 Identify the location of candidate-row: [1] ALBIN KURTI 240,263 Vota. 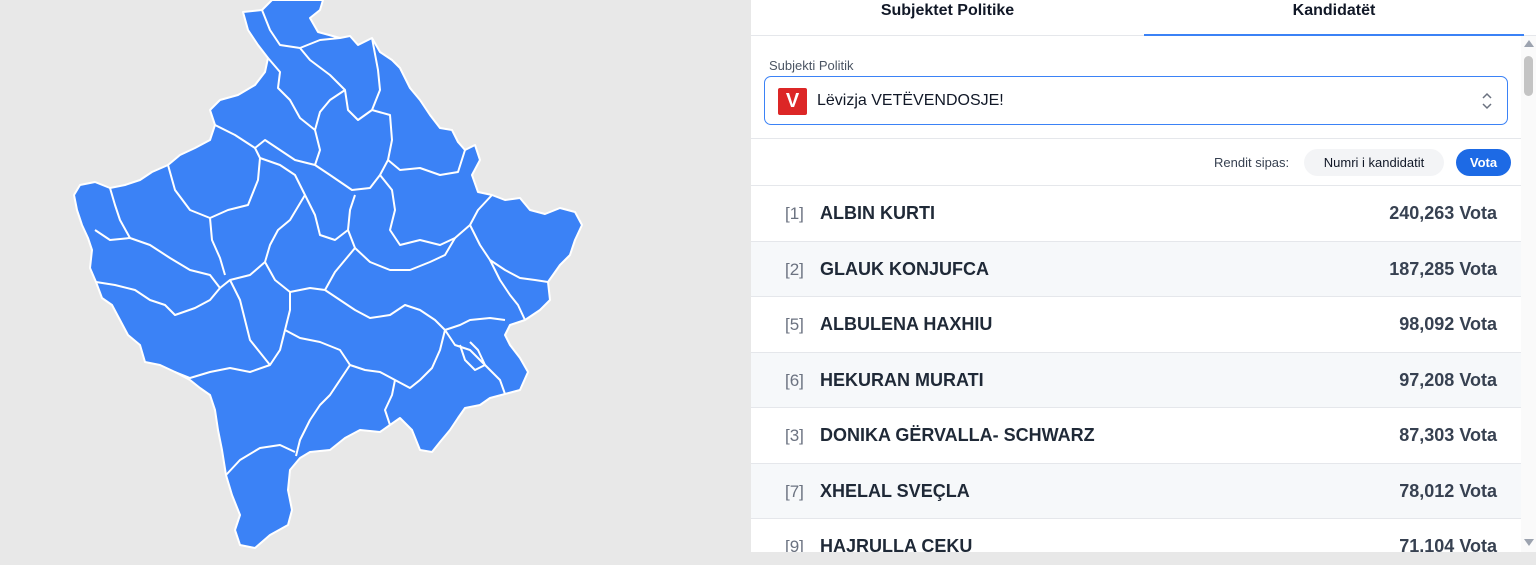
(1136, 214).